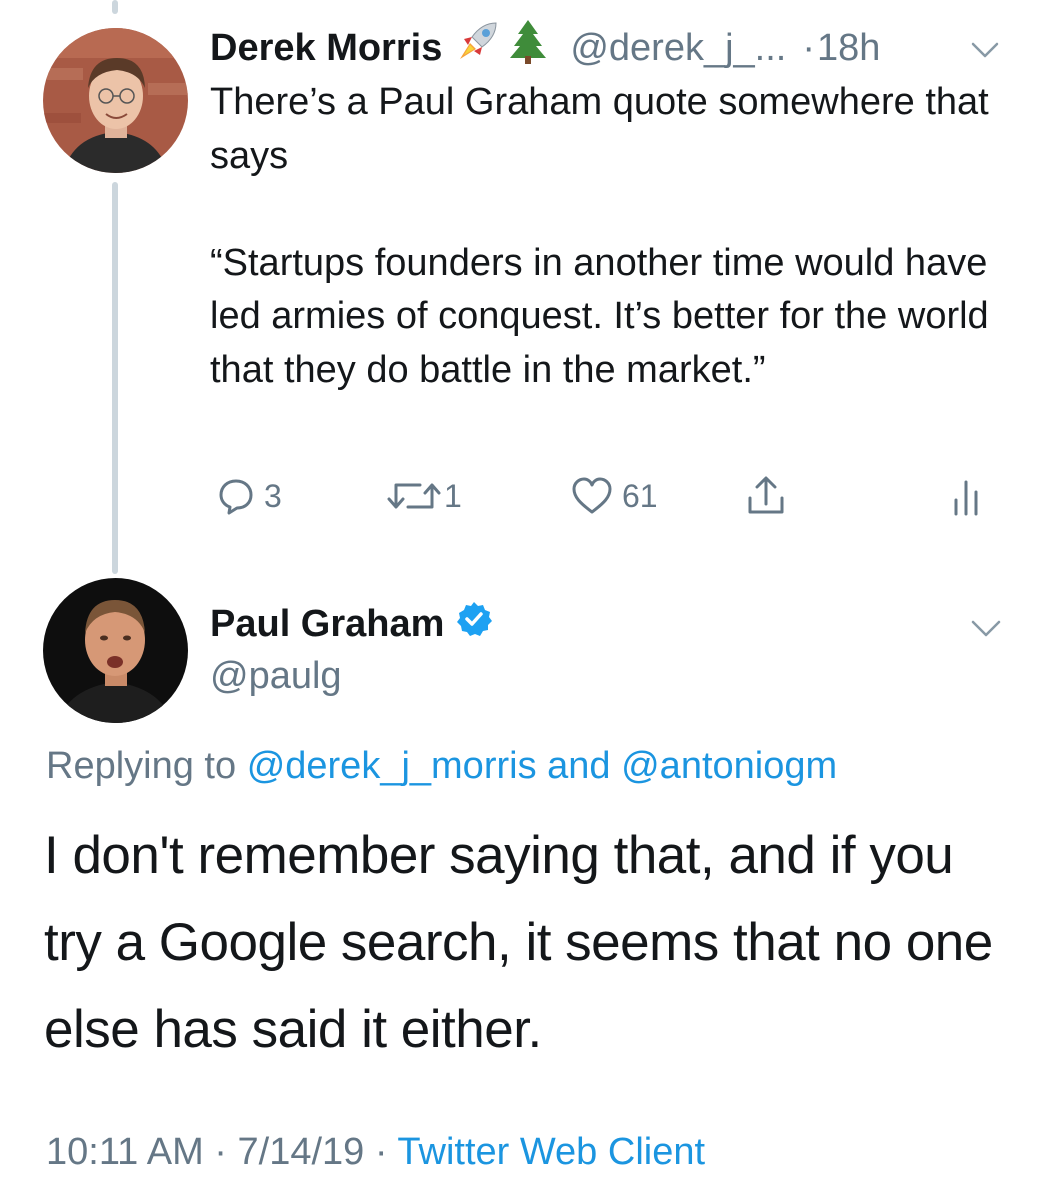 Image resolution: width=1043 pixels, height=1200 pixels. I want to click on like-count: 61, so click(640, 495).